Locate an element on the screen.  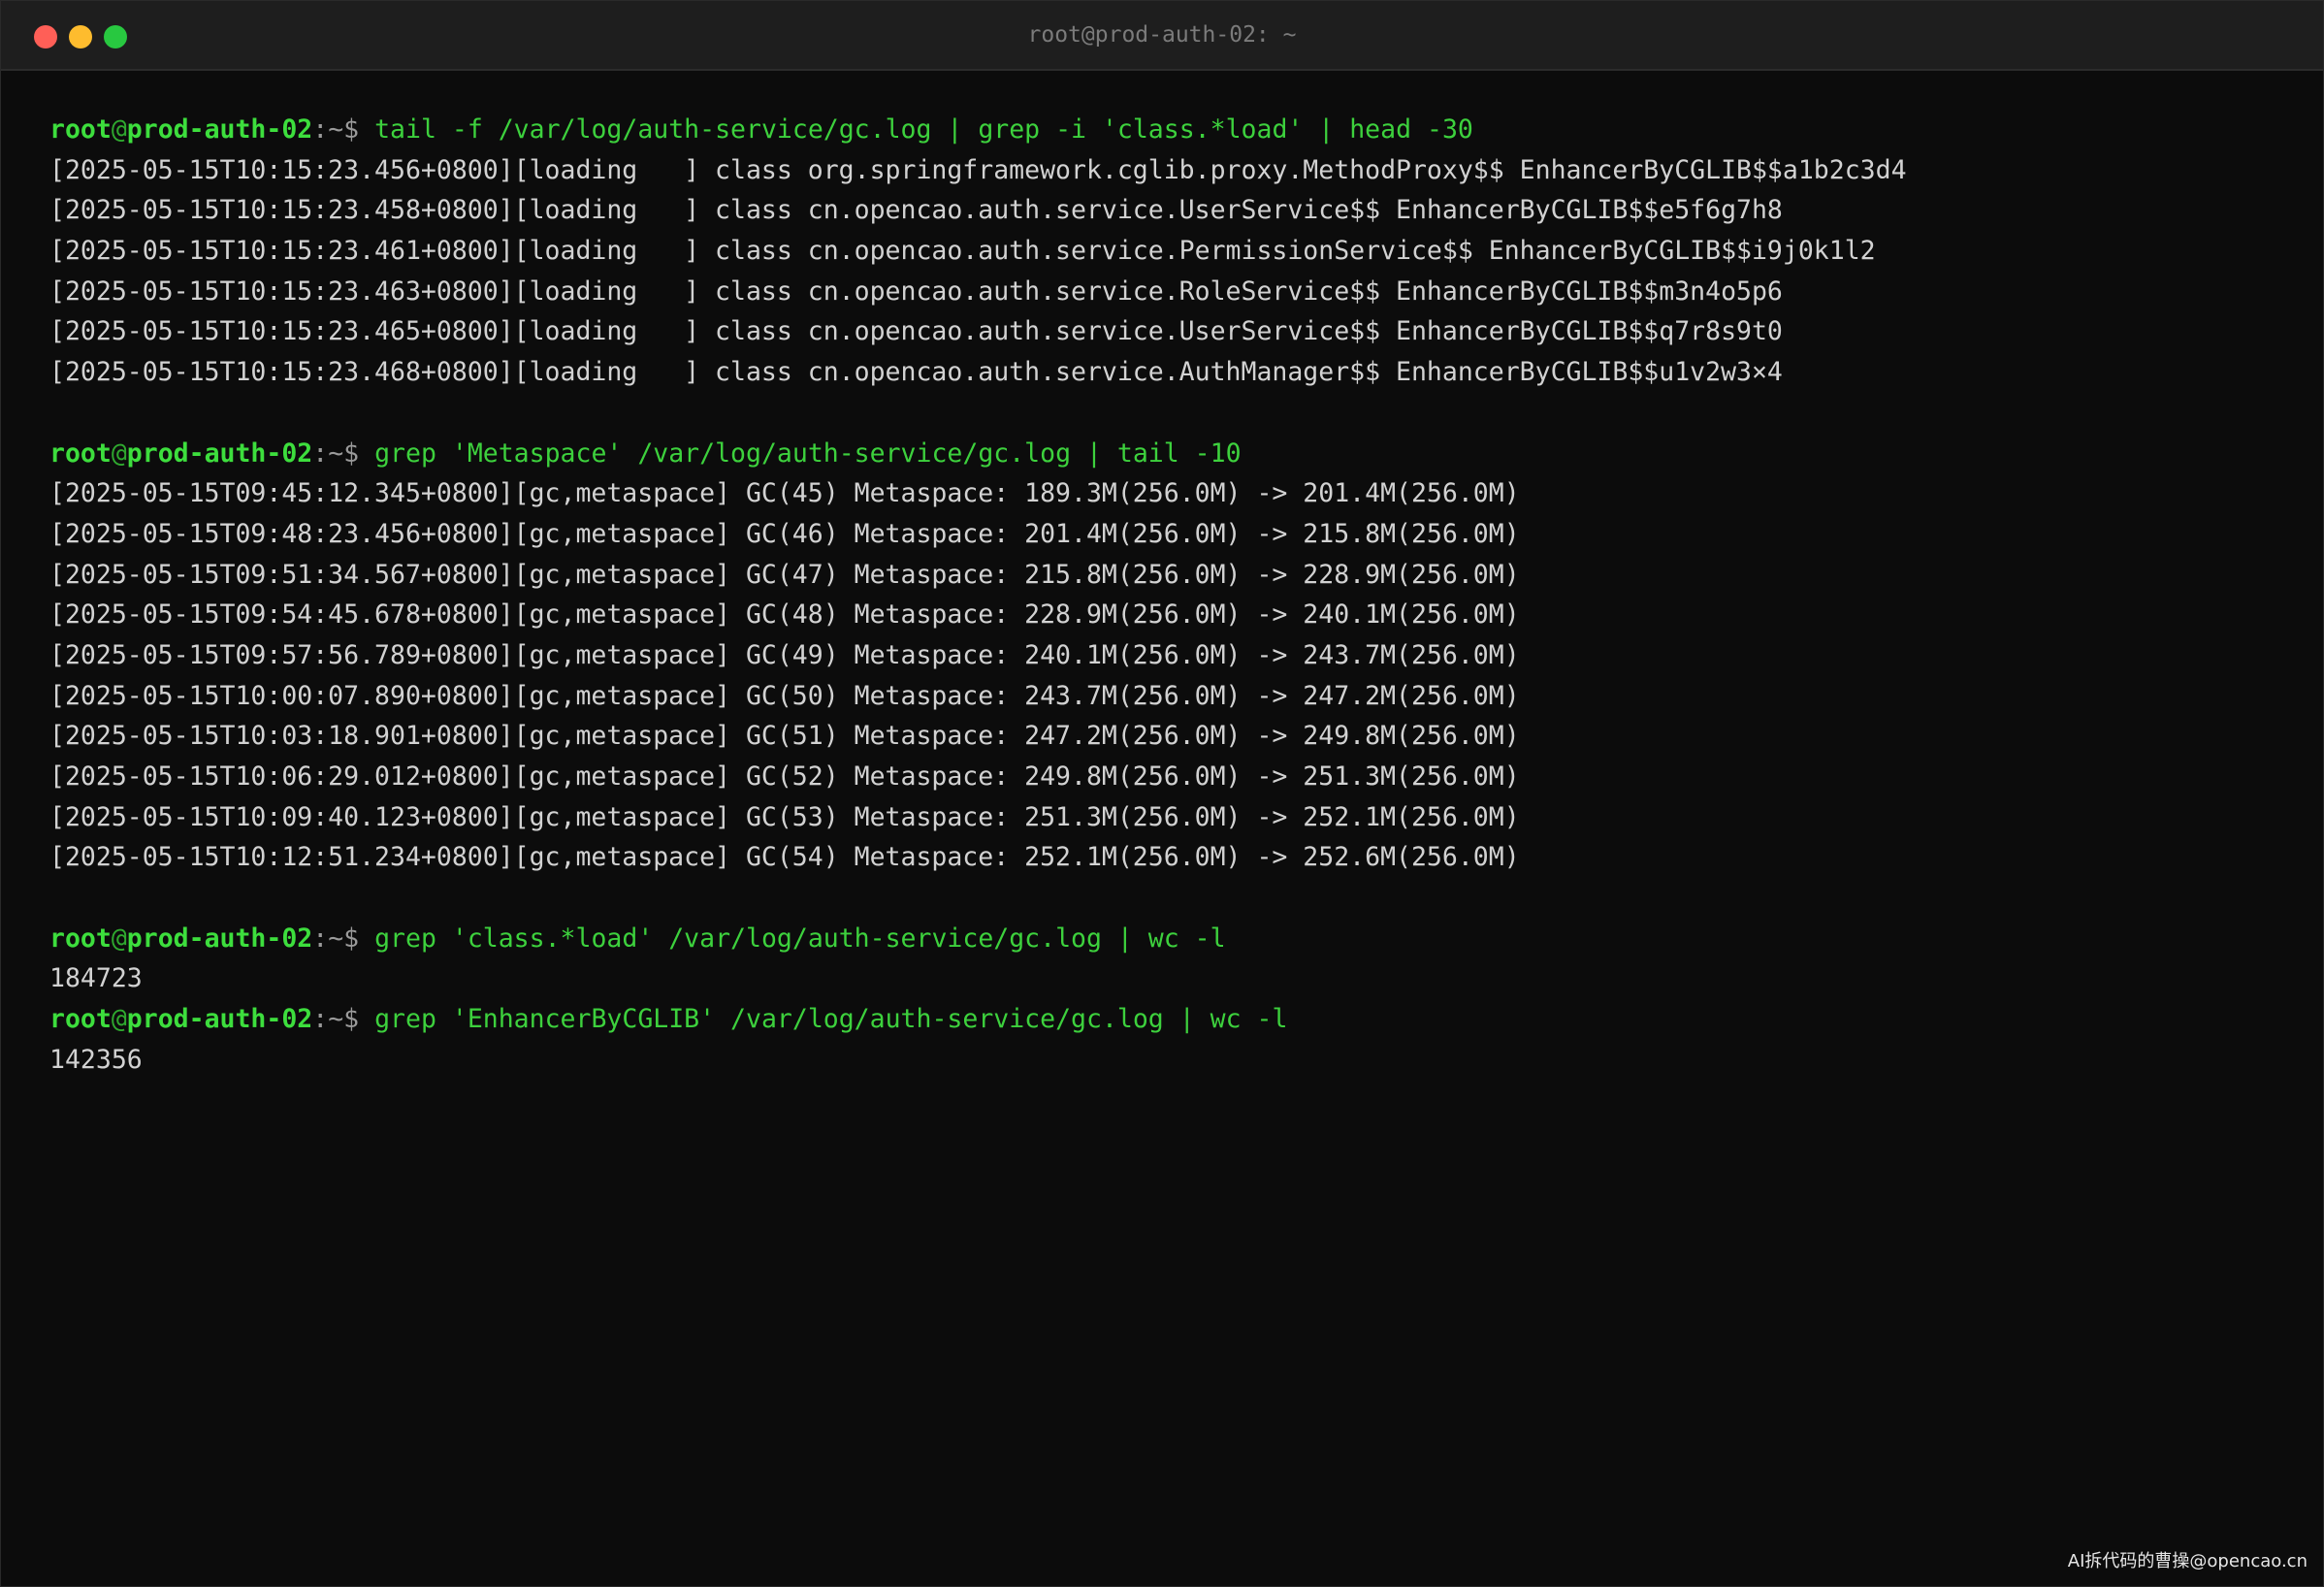
output-line: 142356 is located at coordinates (96, 1059).